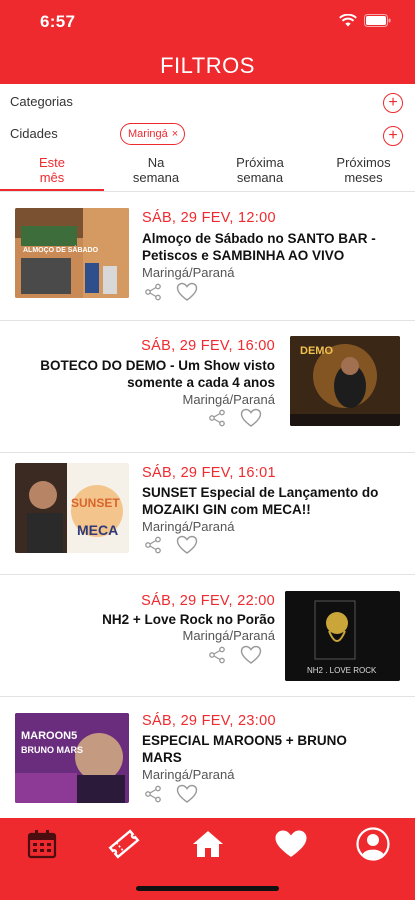 The image size is (415, 900). I want to click on poster-text: MAROON5, so click(49, 736).